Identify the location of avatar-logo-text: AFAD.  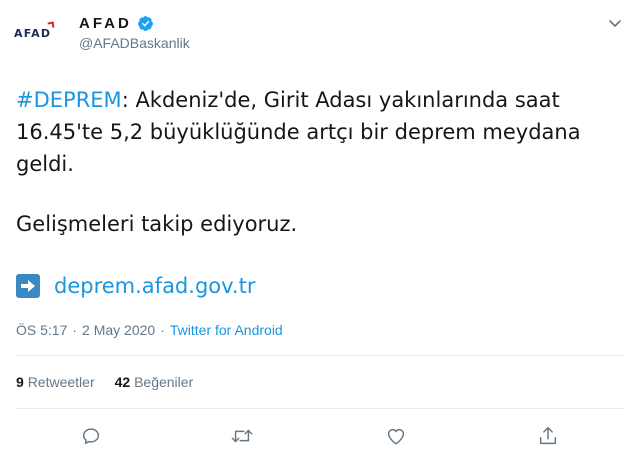
(33, 33).